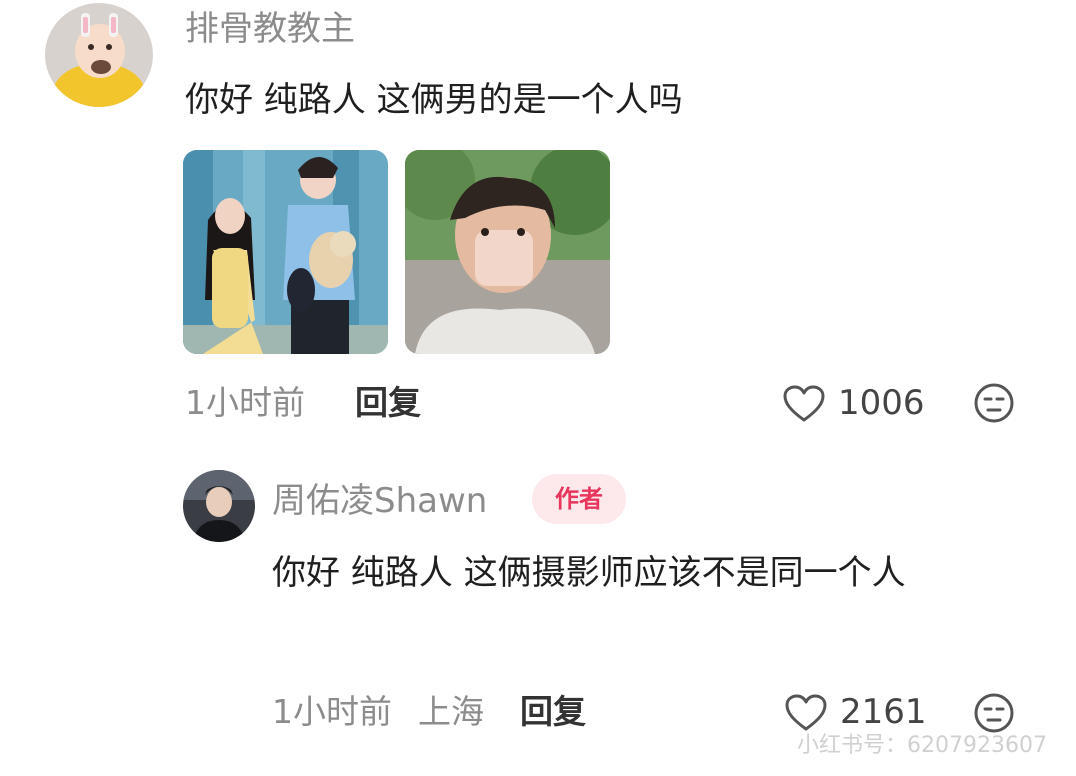  I want to click on comment-time: 1小时前, so click(245, 402).